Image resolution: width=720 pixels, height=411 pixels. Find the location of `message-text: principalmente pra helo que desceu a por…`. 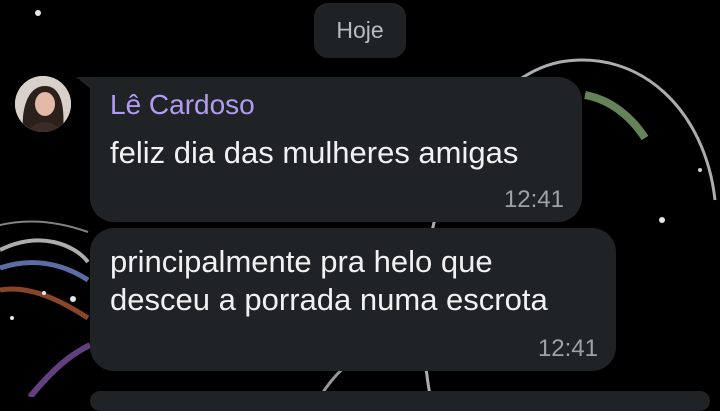

message-text: principalmente pra helo que desceu a por… is located at coordinates (329, 281).